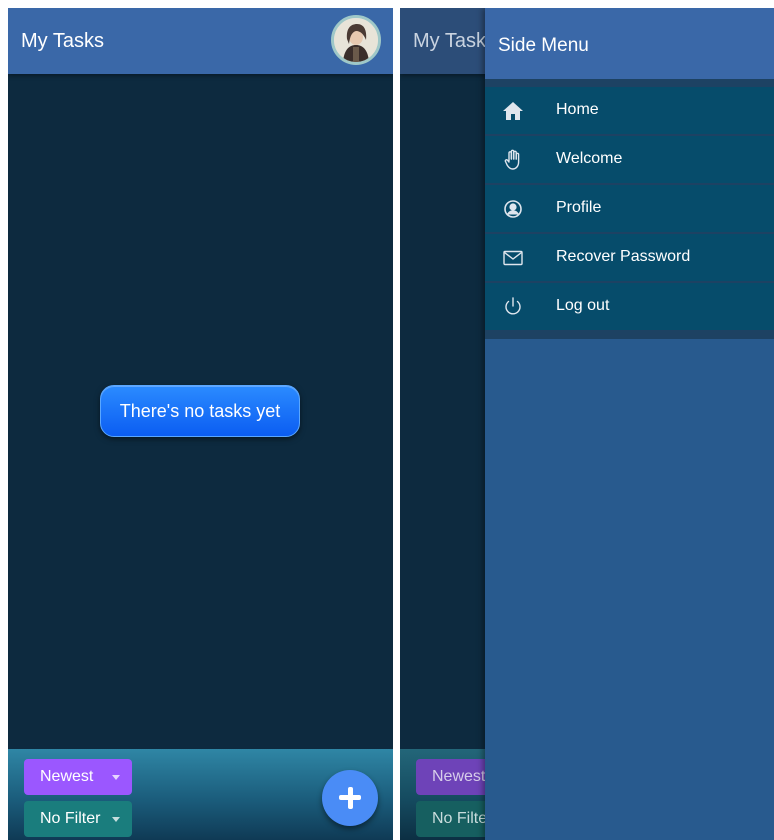  I want to click on home-icon, so click(513, 111).